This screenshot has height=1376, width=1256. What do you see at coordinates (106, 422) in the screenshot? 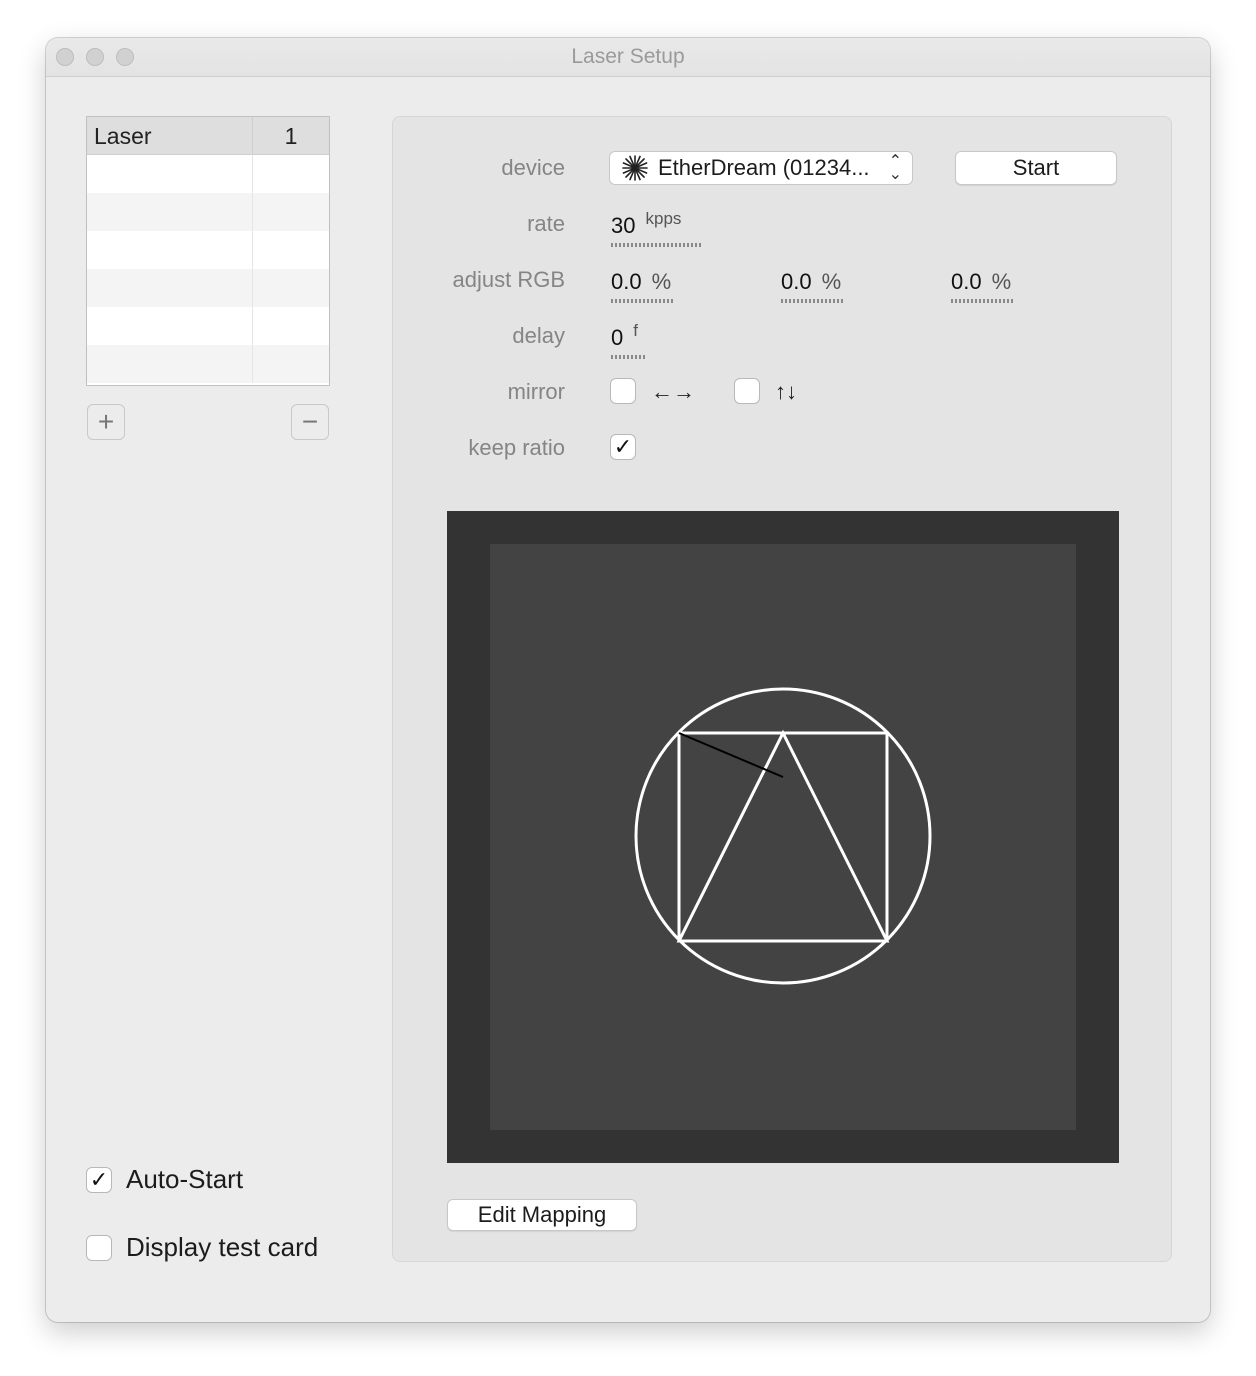
I see `add-laser-button: +` at bounding box center [106, 422].